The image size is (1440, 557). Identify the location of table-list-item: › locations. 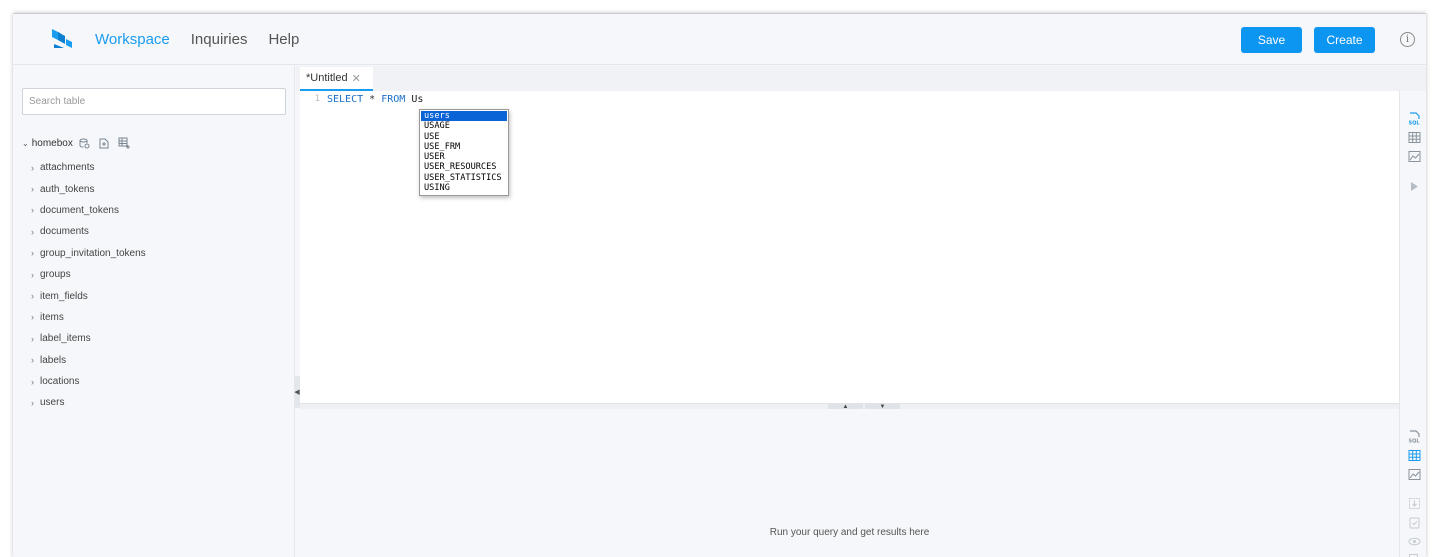
(88, 381).